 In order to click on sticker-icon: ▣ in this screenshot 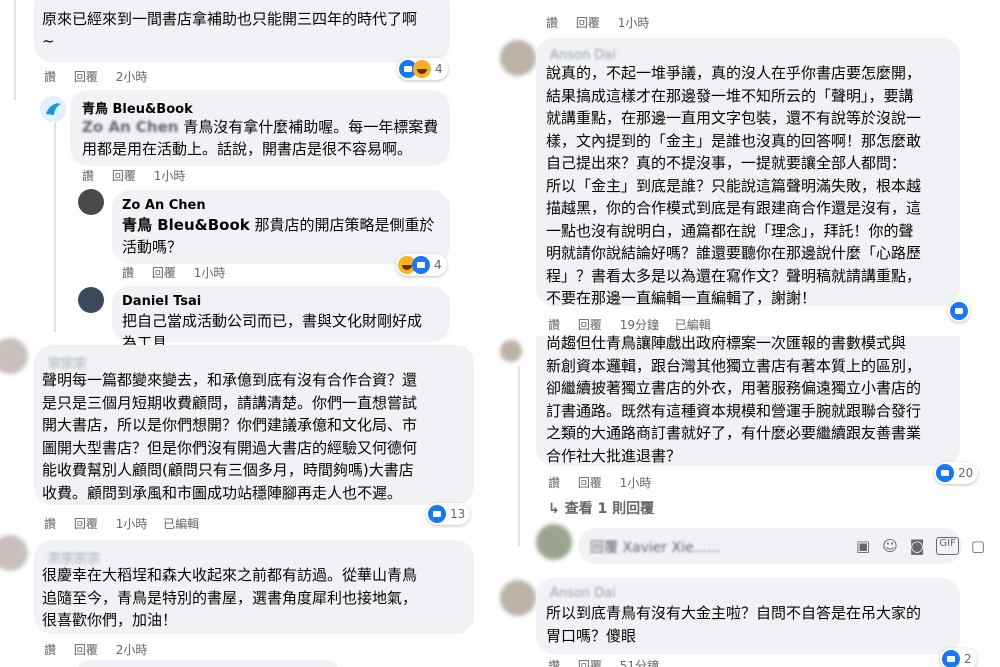, I will do `click(863, 546)`.